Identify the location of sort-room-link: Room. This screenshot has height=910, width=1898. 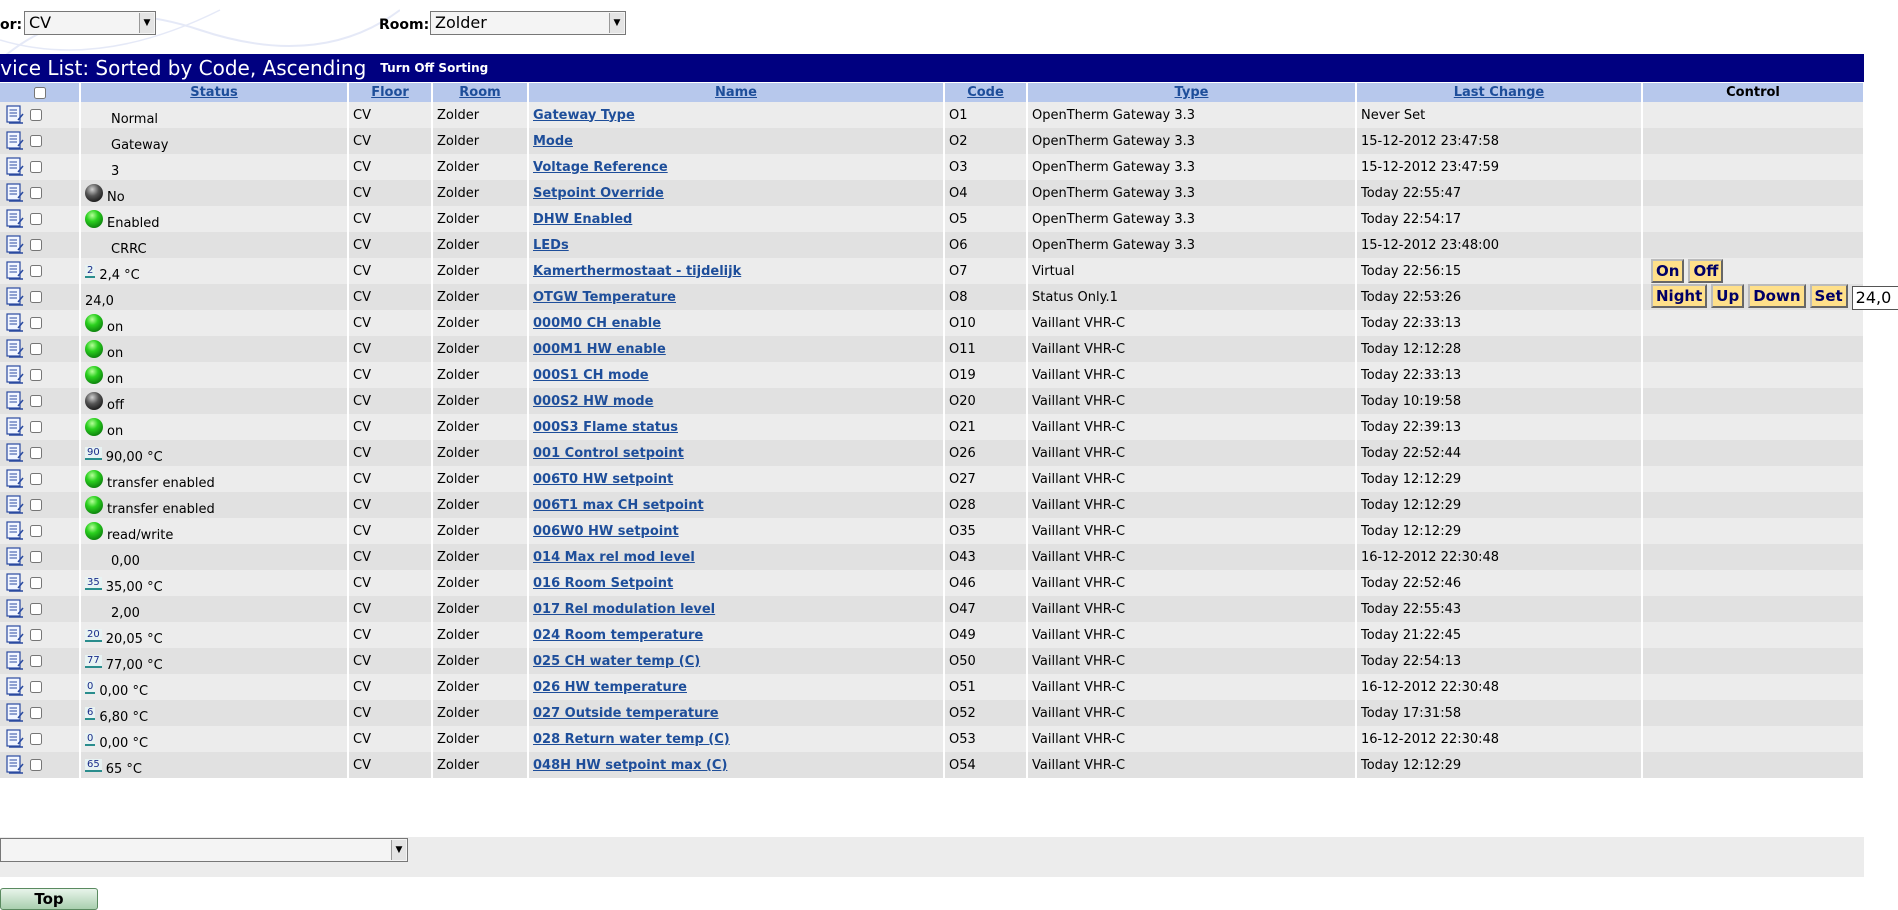
(479, 92).